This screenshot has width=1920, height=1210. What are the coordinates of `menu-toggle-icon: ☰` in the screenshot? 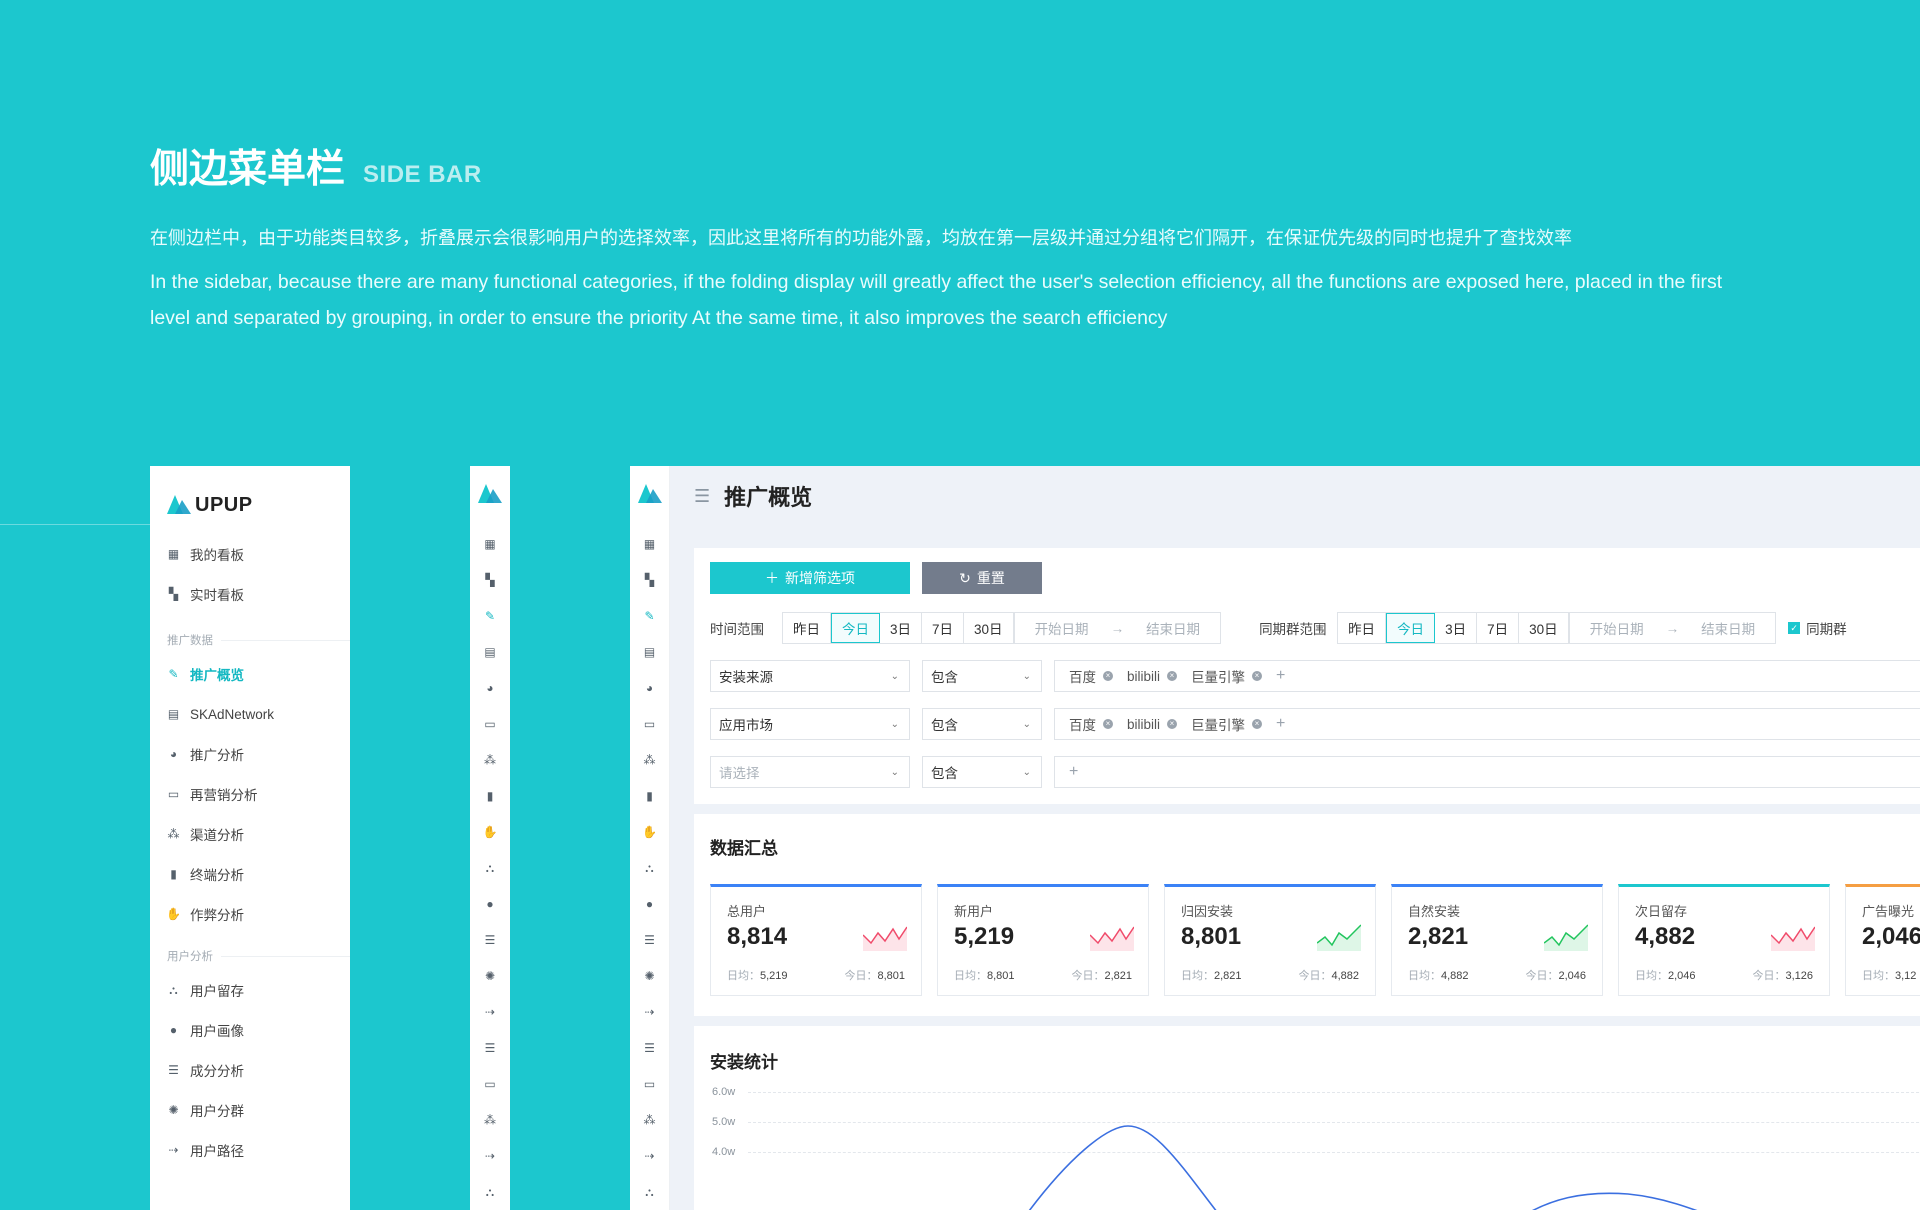 It's located at (702, 496).